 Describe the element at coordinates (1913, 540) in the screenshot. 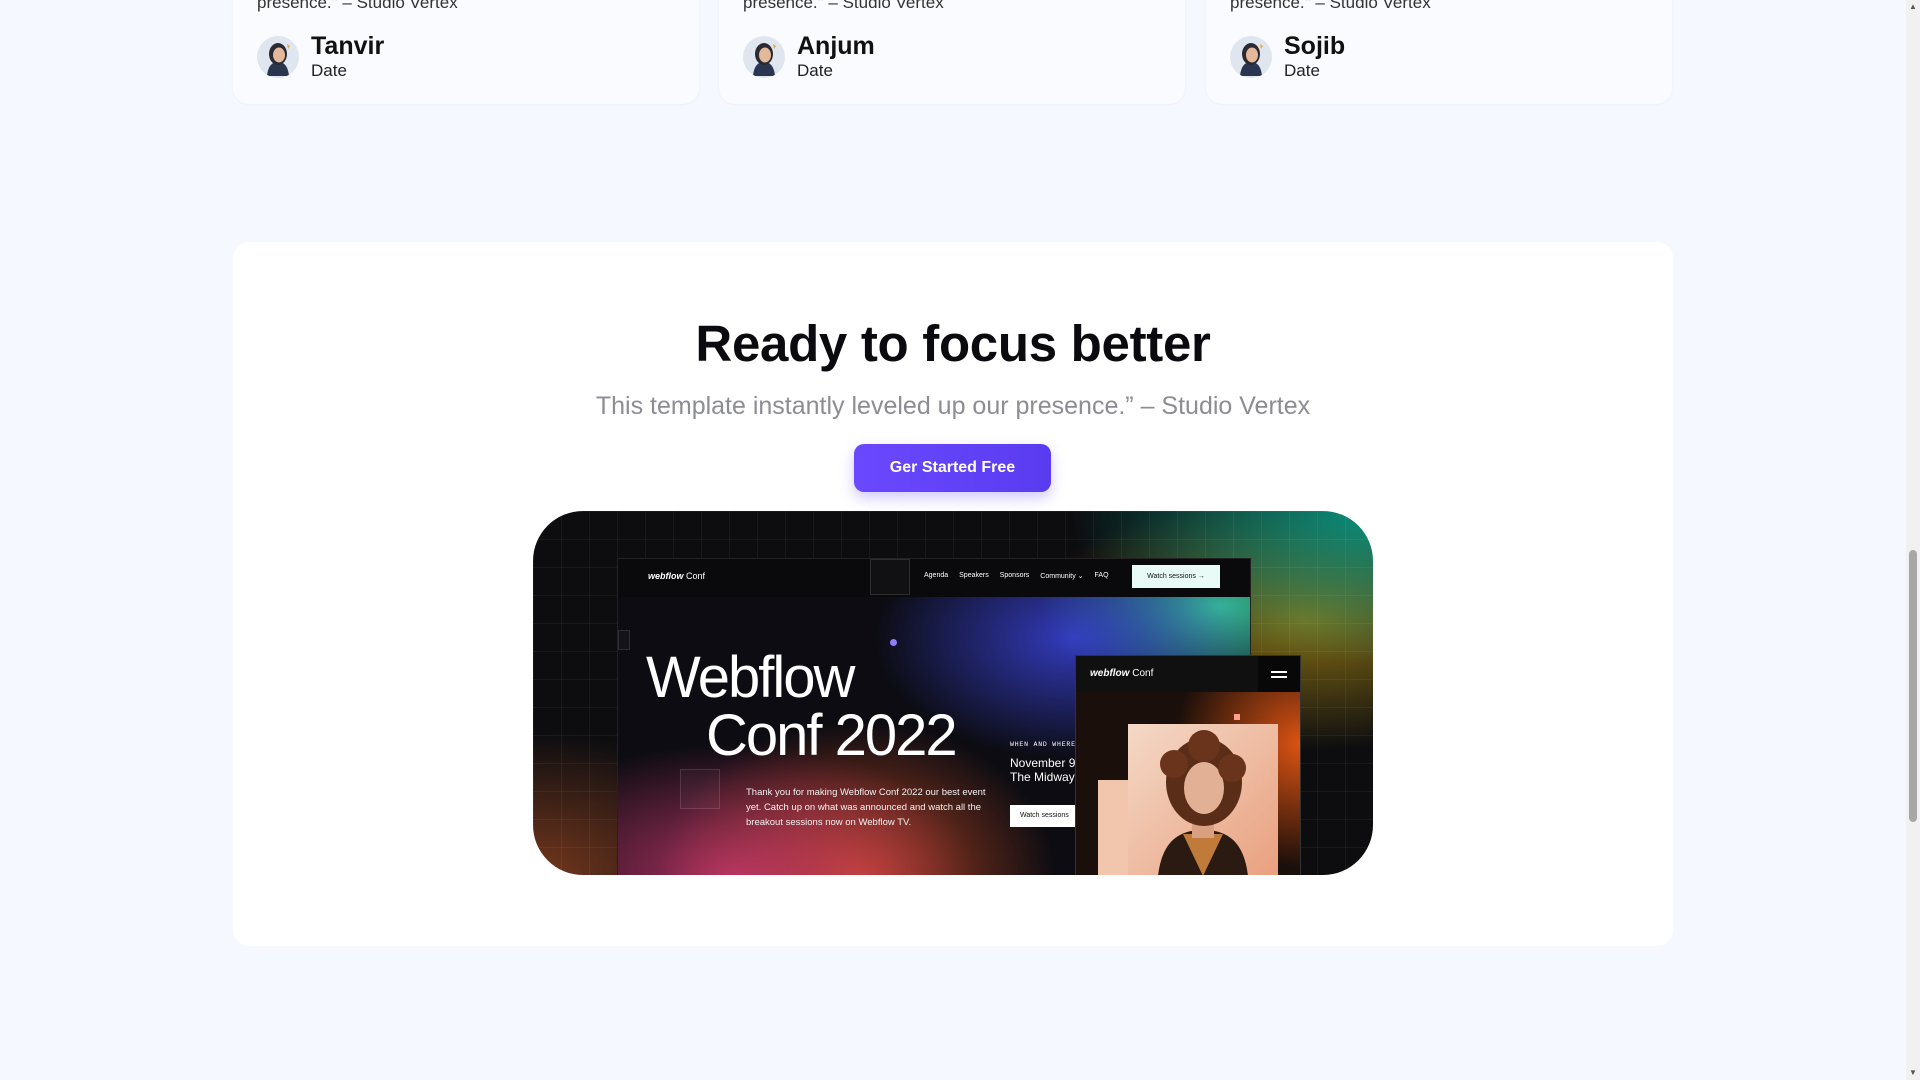

I see `vertical-scrollbar: ▲ ▼` at that location.